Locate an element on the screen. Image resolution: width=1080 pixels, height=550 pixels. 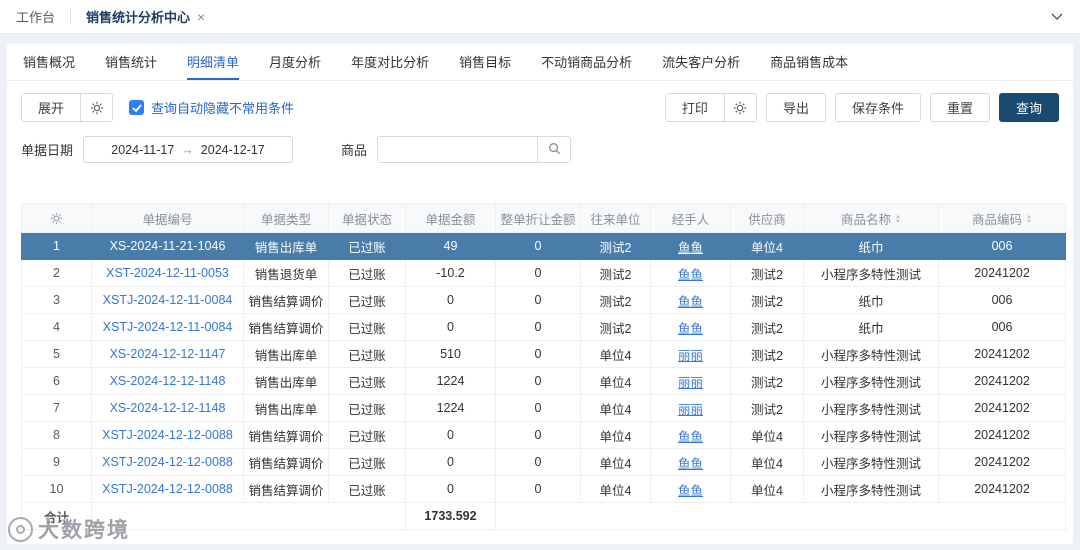
reset-button: 重置 is located at coordinates (959, 107).